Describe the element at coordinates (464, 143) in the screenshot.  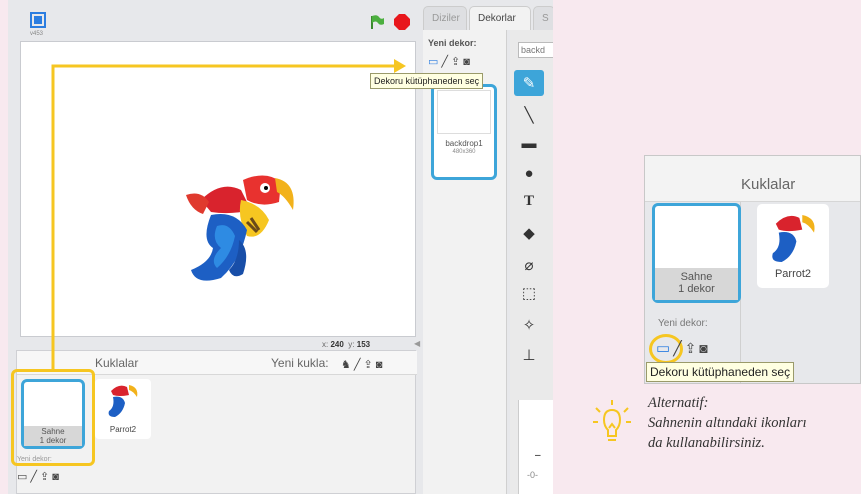
I see `backdrop-name: backdrop1` at that location.